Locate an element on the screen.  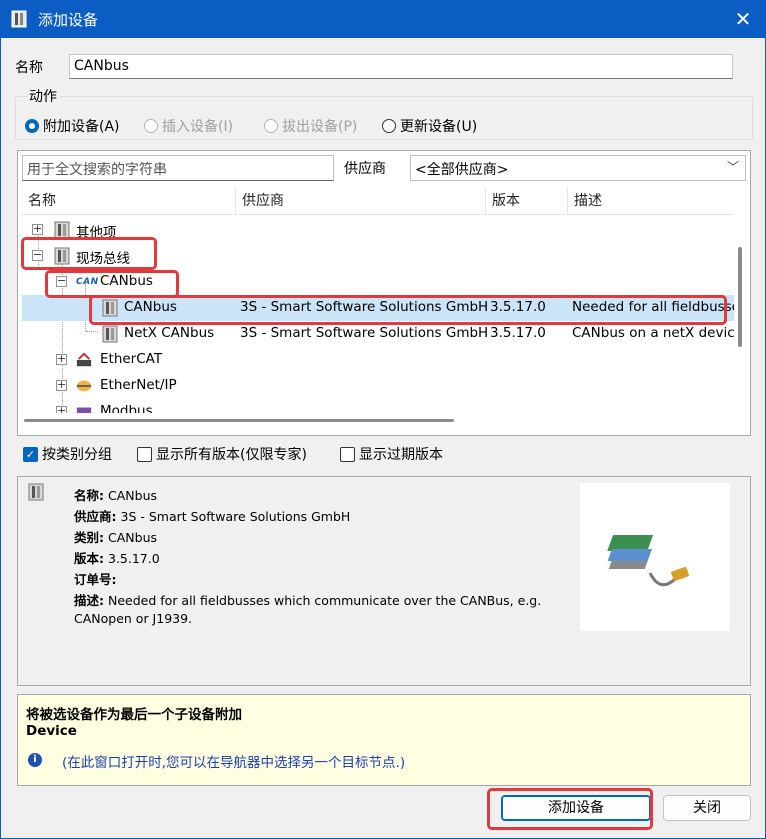
info-name: 名称: CANbus is located at coordinates (115, 494).